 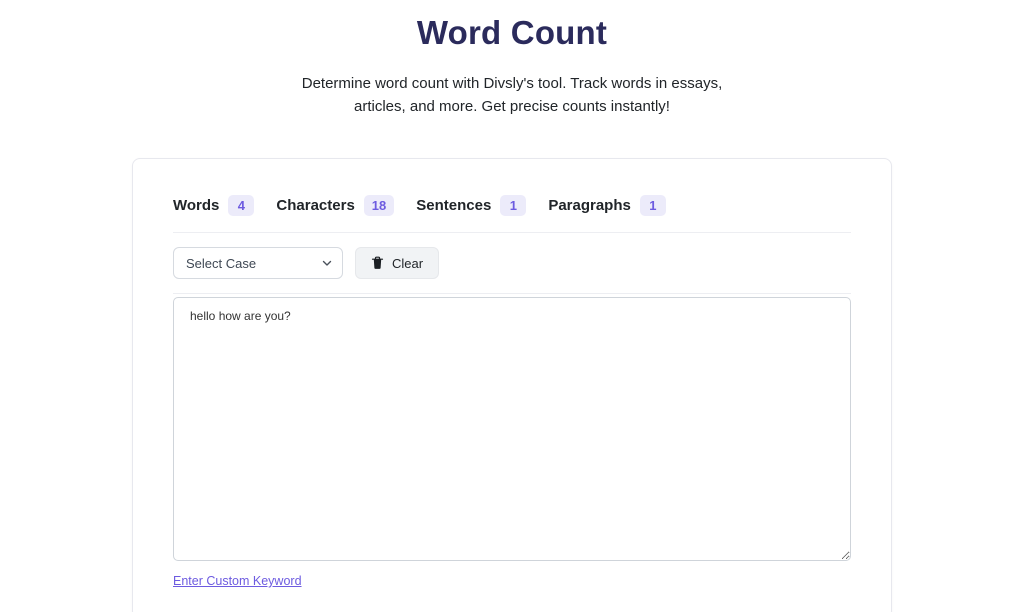 What do you see at coordinates (315, 205) in the screenshot?
I see `stat-characters-label: Characters` at bounding box center [315, 205].